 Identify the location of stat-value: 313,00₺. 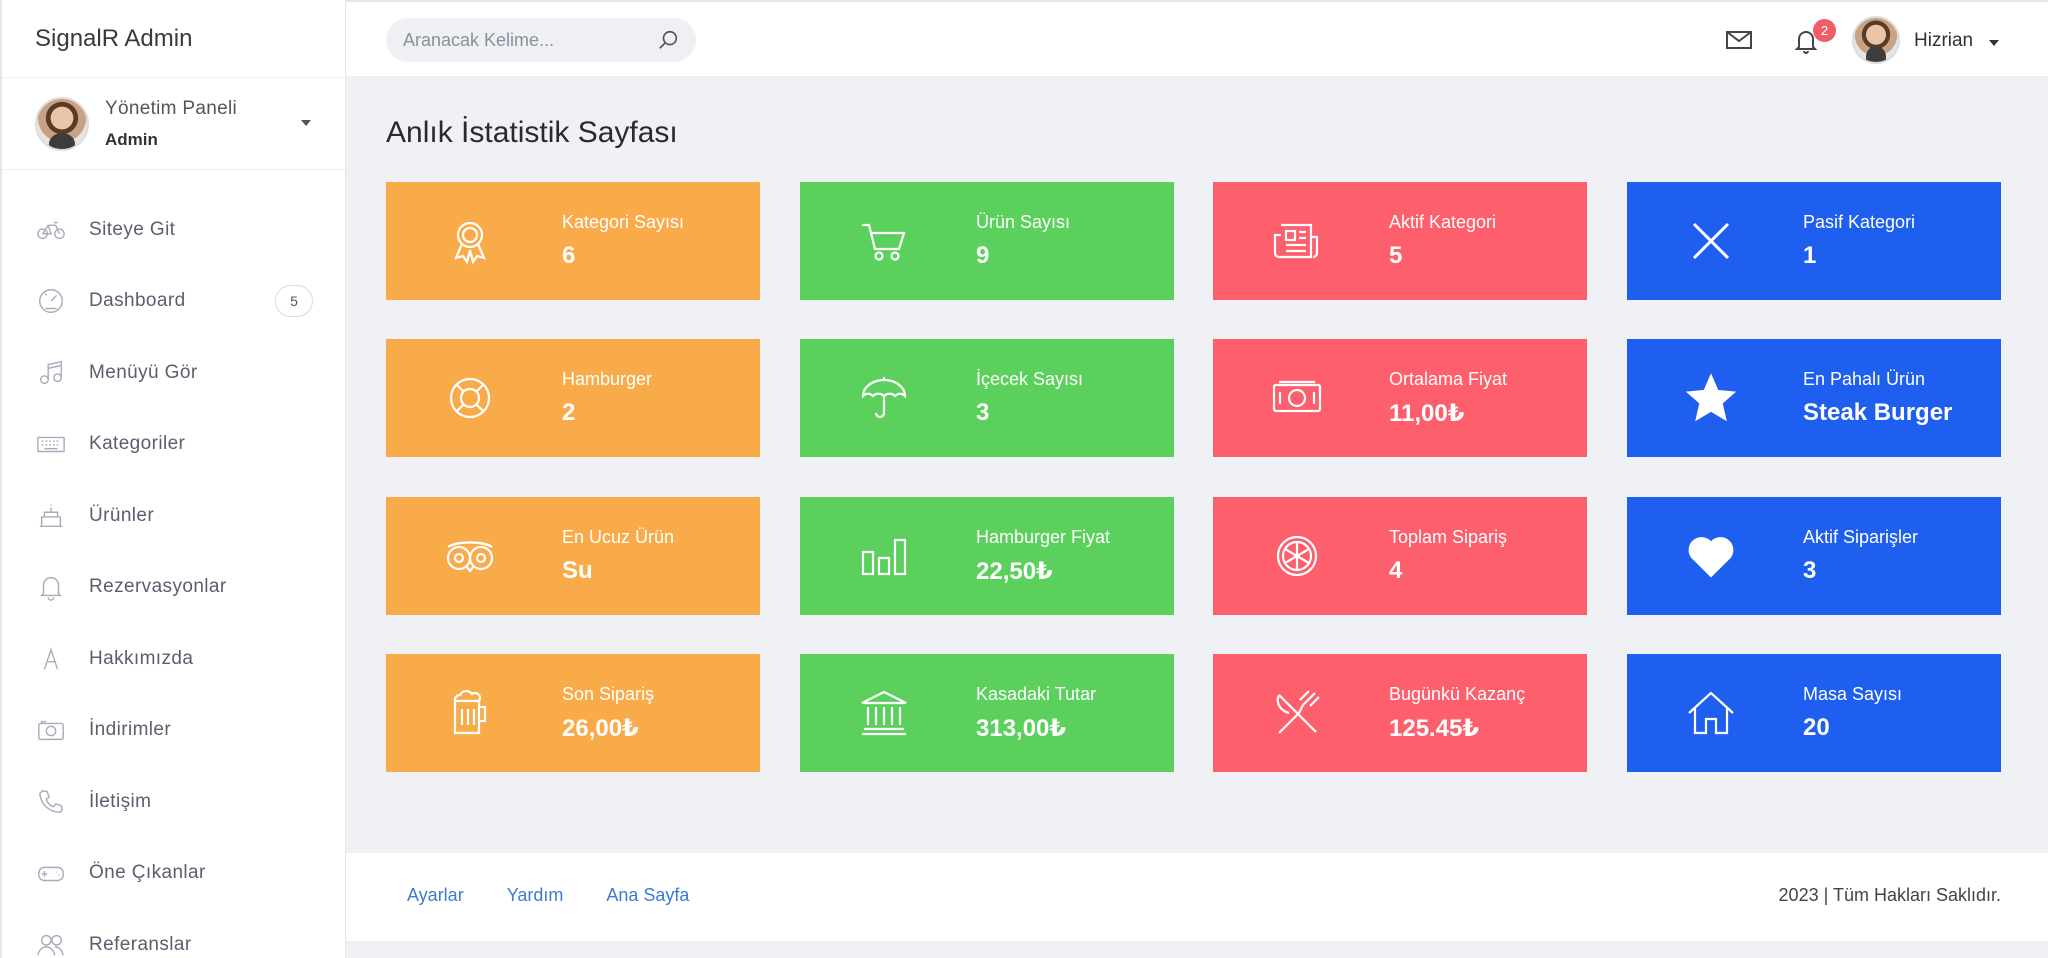
(1021, 728).